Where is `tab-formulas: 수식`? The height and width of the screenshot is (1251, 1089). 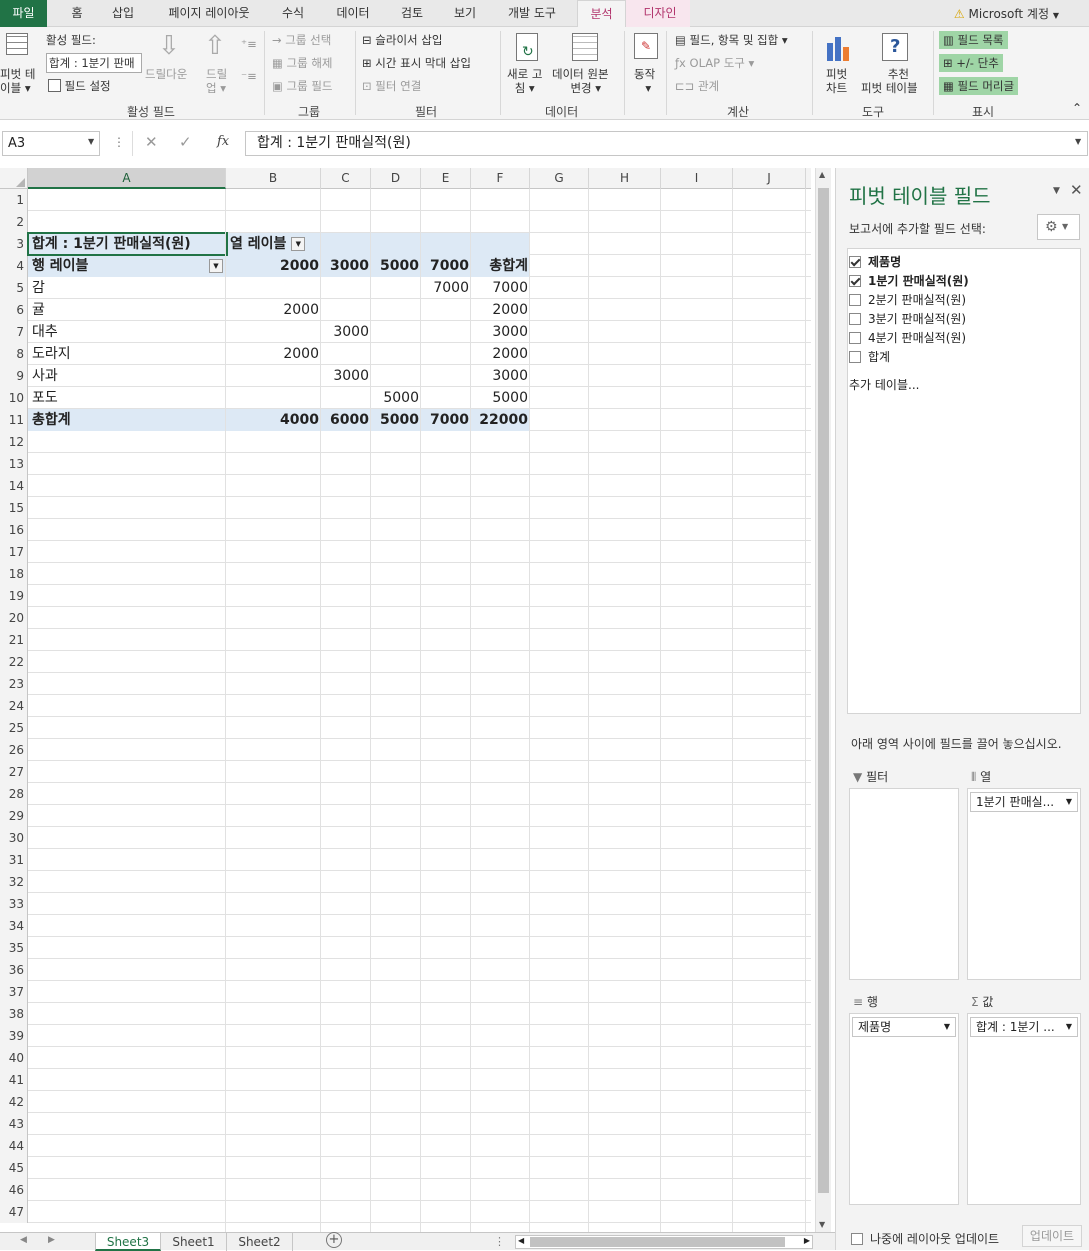 tab-formulas: 수식 is located at coordinates (293, 13).